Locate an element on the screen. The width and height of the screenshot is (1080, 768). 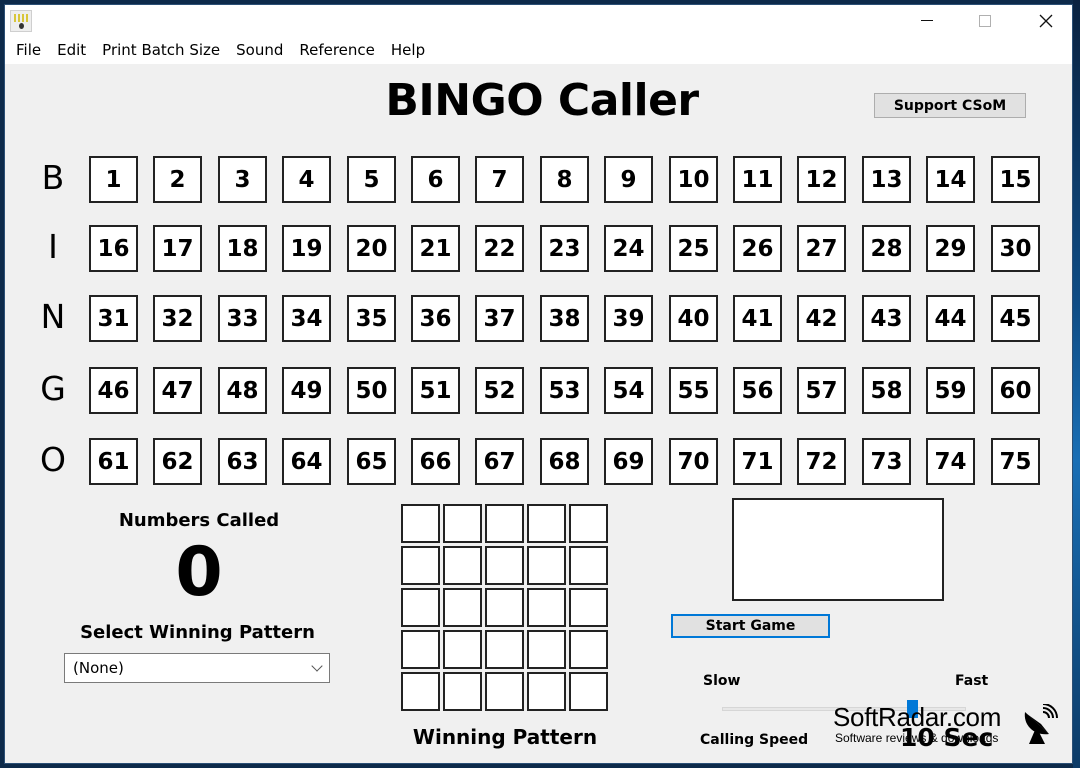
menu-edit: Edit is located at coordinates (71, 50).